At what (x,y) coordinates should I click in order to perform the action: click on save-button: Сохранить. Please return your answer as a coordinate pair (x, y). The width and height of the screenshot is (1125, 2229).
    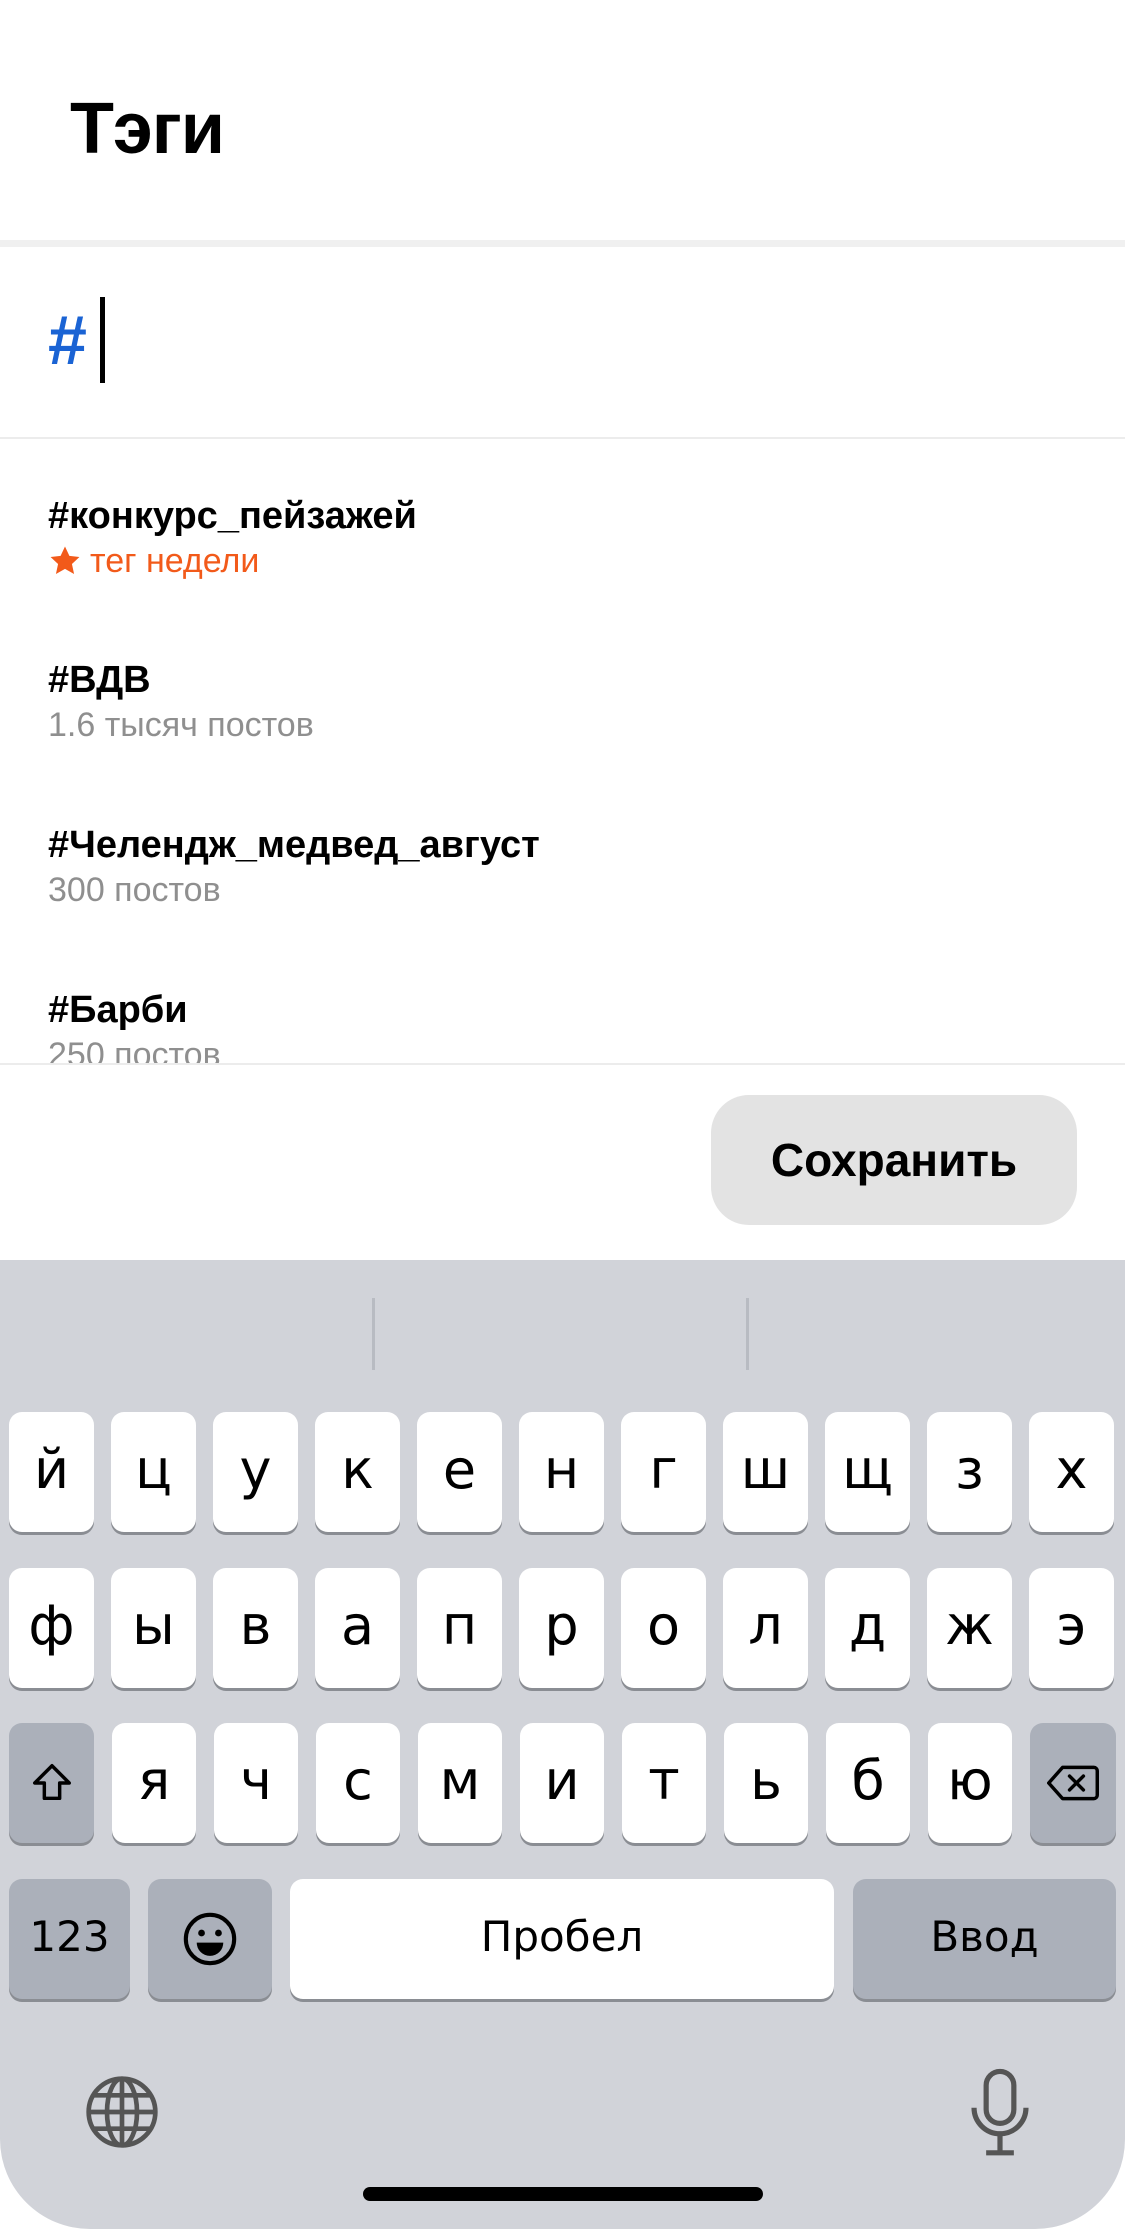
    Looking at the image, I should click on (894, 1160).